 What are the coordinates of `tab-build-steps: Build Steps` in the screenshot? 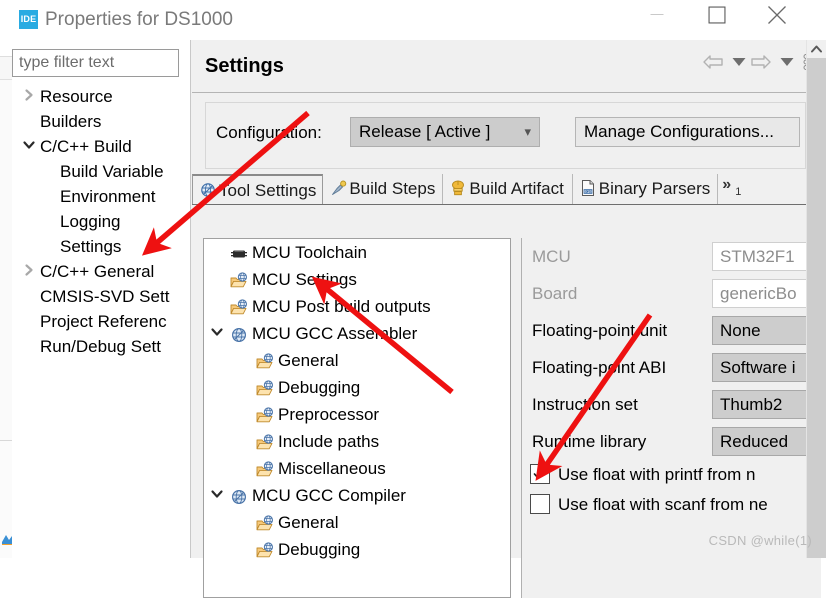 It's located at (383, 189).